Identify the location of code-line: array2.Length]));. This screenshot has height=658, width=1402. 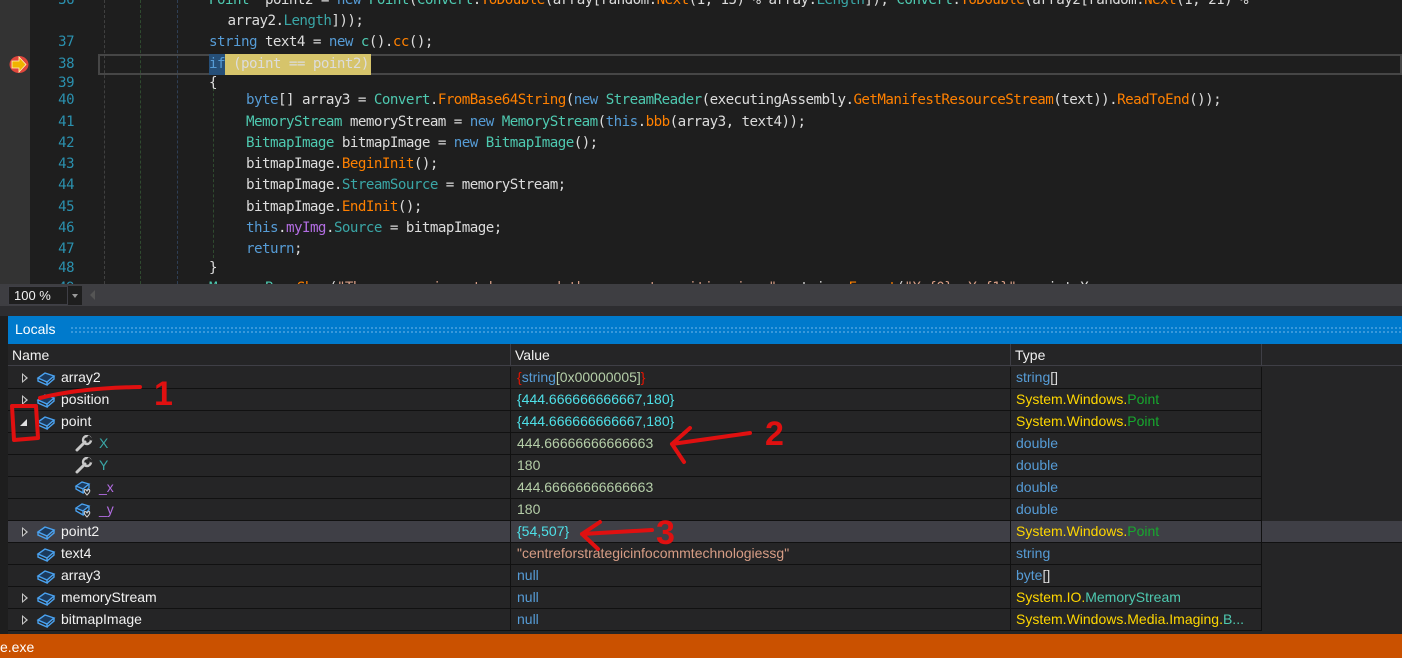
(296, 21).